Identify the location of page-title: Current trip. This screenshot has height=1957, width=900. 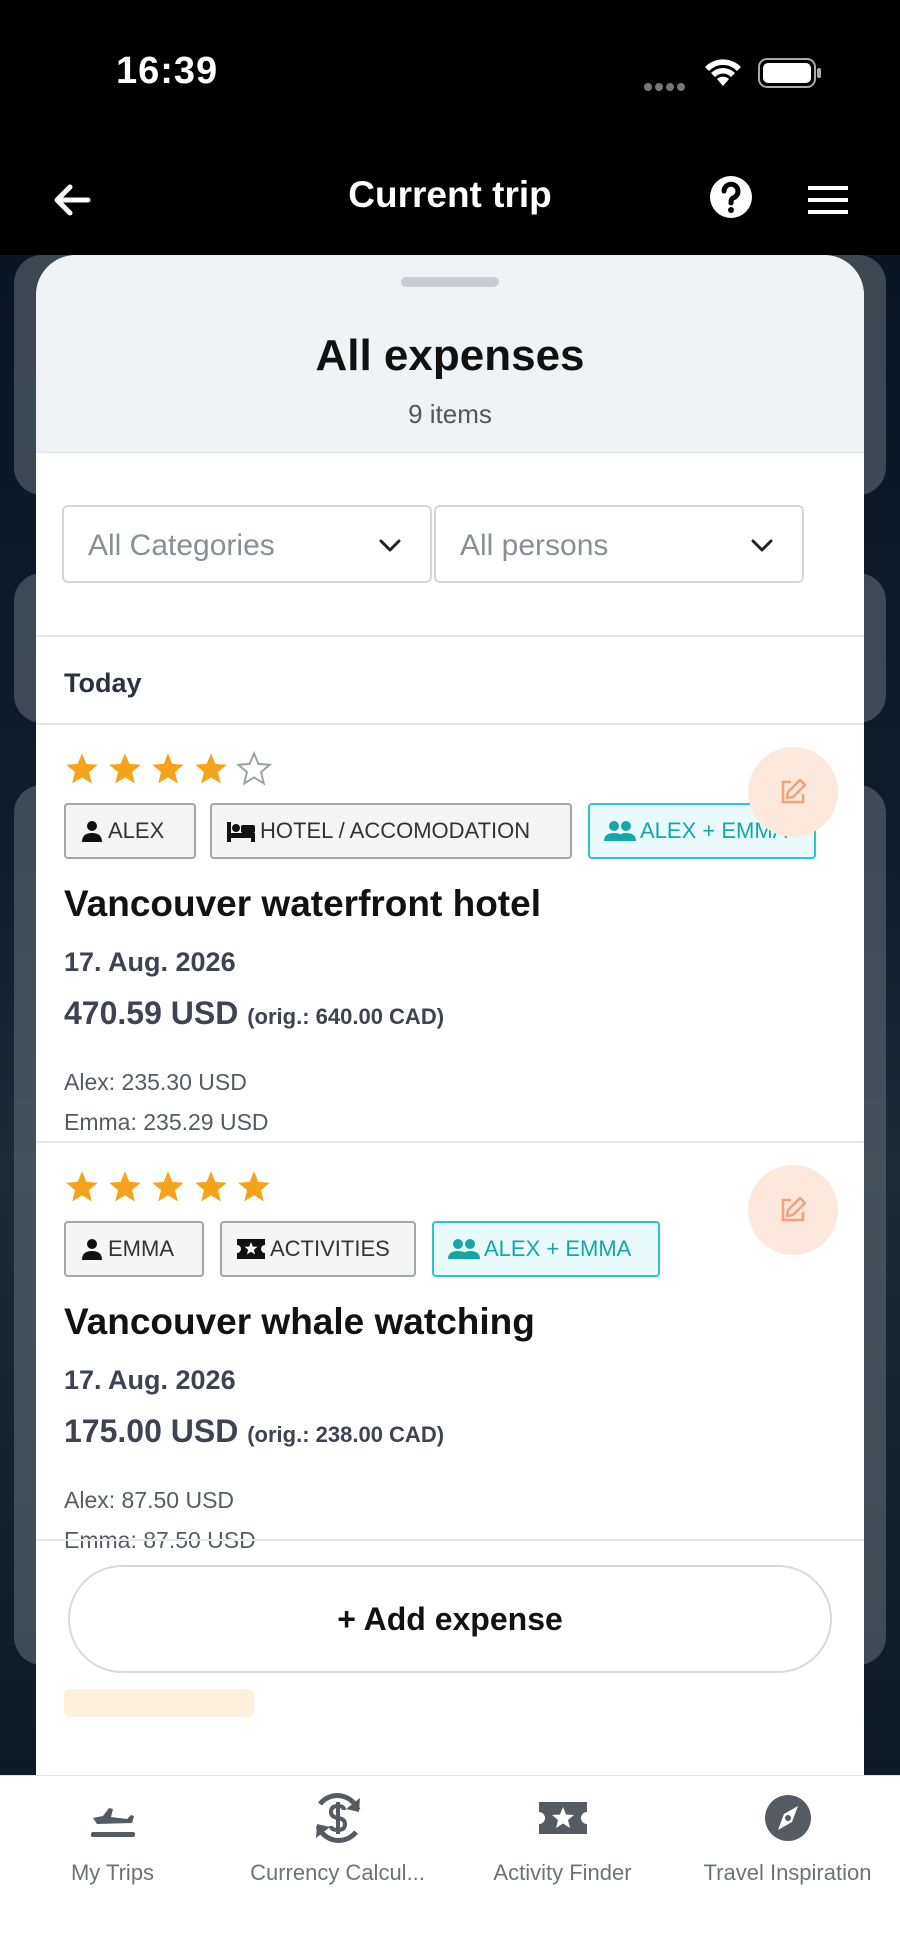
(450, 194).